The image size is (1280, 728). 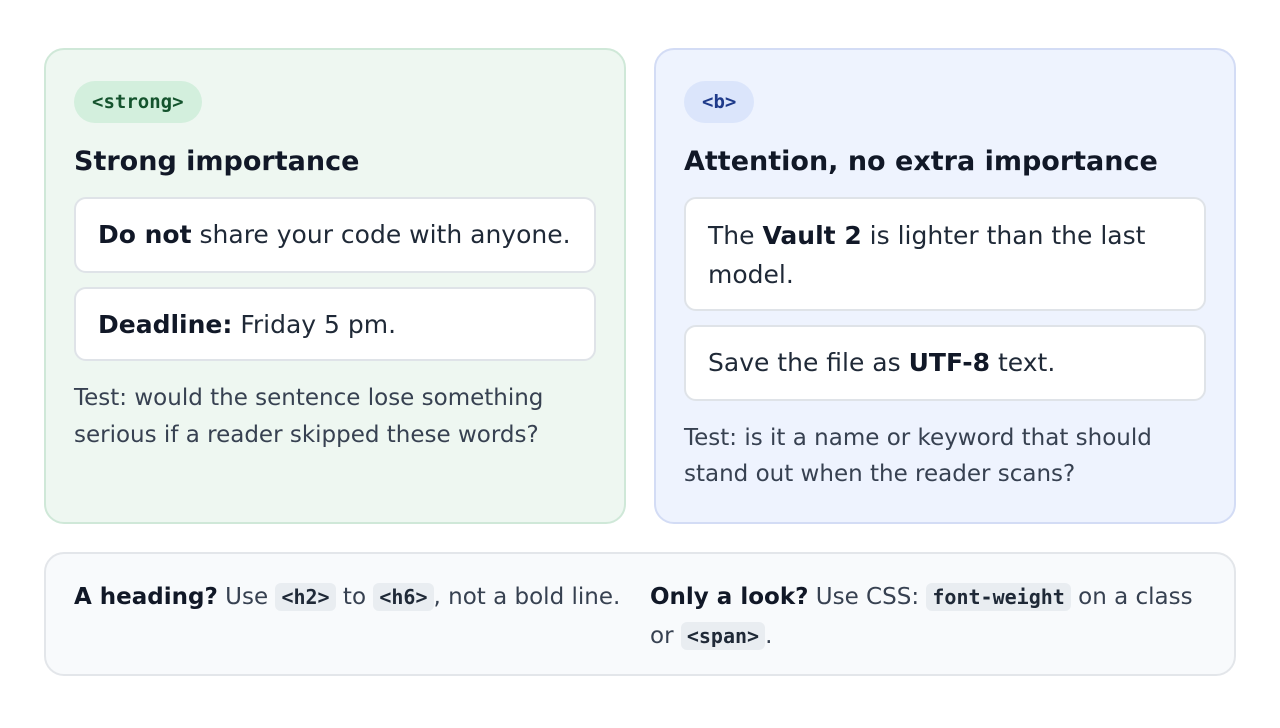 I want to click on strong-example-2-bold: Deadline:, so click(x=165, y=324).